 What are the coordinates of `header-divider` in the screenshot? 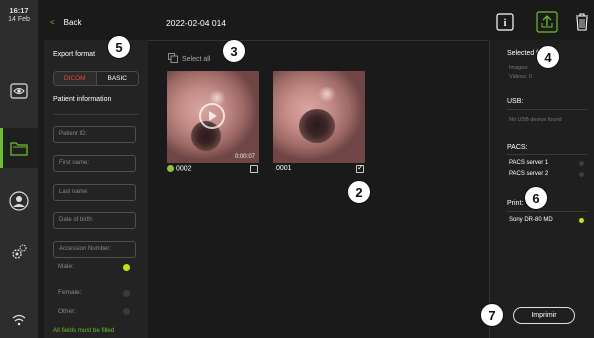 It's located at (318, 40).